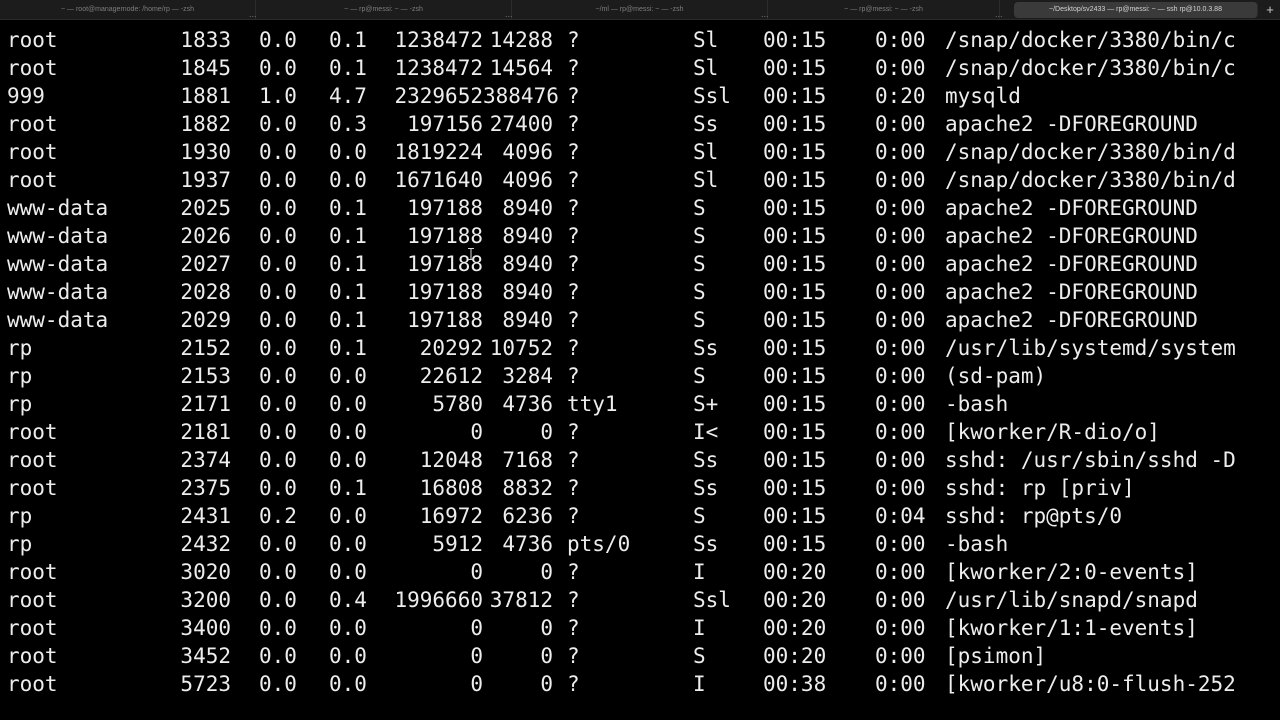 Image resolution: width=1280 pixels, height=720 pixels. I want to click on terminal-tab-1: ~ — root@managernode: /home/rp — -zsh, so click(128, 9).